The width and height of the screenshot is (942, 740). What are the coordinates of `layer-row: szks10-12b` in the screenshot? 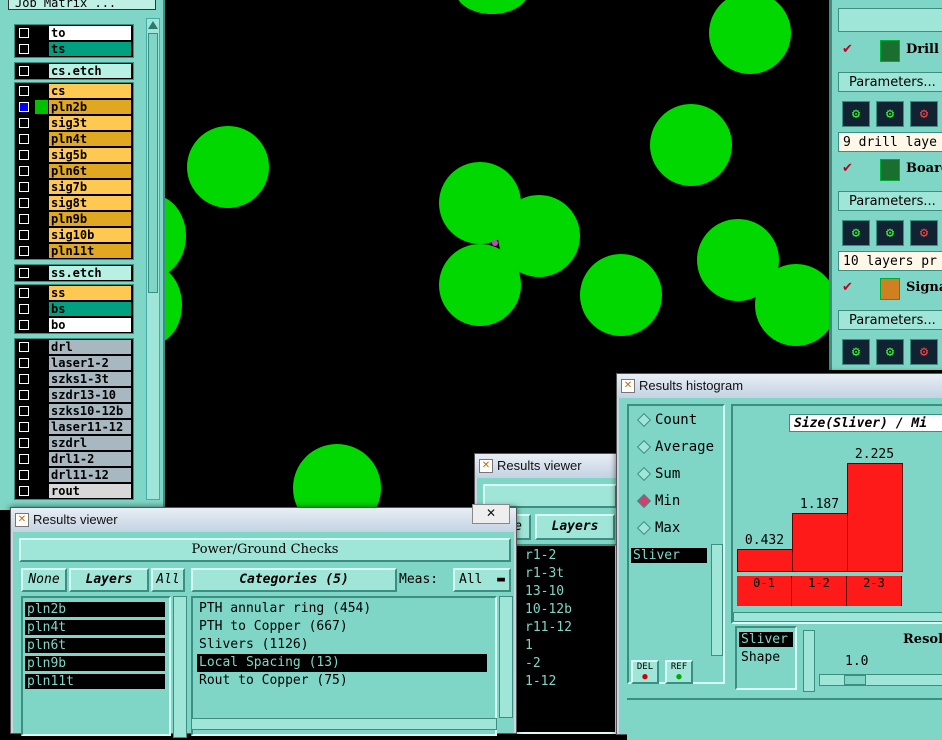 It's located at (74, 411).